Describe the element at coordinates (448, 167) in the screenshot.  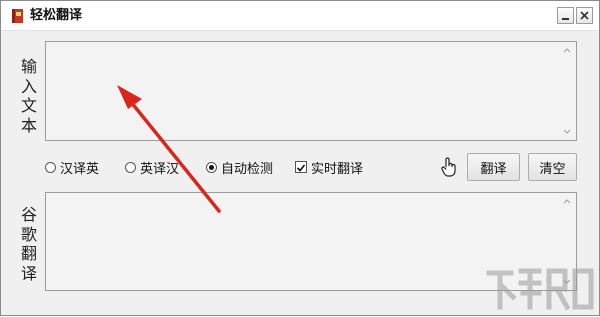
I see `hand-pointer-icon` at that location.